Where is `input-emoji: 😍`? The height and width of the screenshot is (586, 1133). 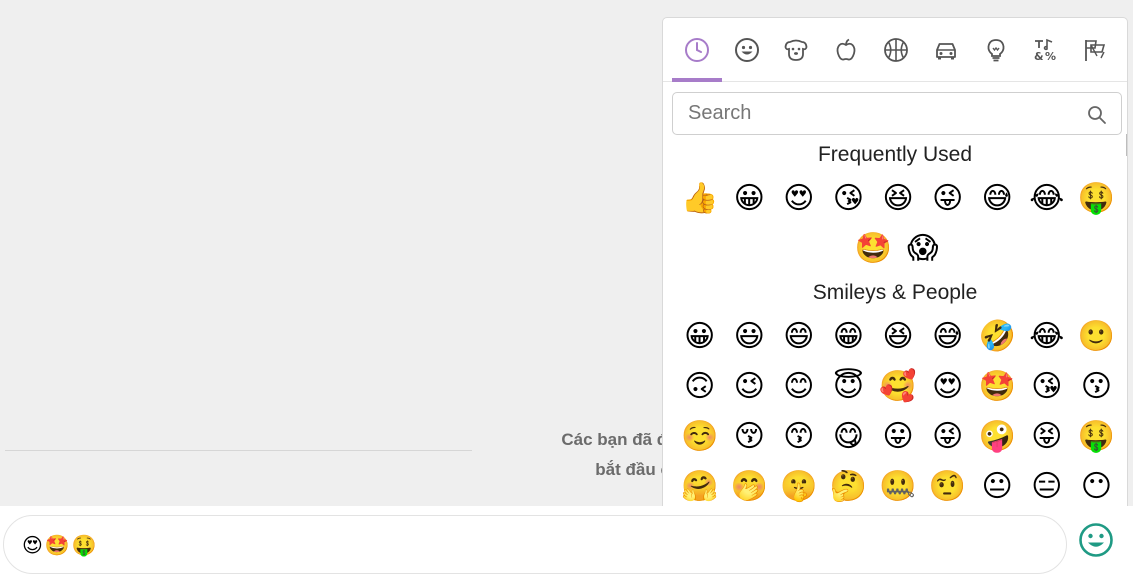 input-emoji: 😍 is located at coordinates (32, 544).